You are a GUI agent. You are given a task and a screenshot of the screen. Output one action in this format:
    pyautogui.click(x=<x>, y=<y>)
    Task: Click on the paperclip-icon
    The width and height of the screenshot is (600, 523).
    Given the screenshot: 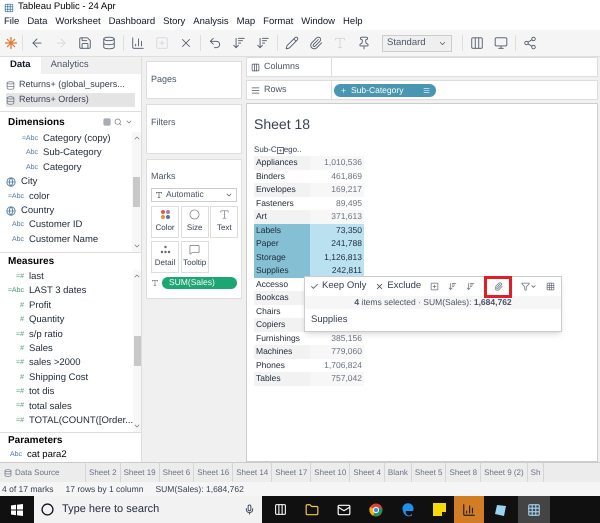 What is the action you would take?
    pyautogui.click(x=498, y=286)
    